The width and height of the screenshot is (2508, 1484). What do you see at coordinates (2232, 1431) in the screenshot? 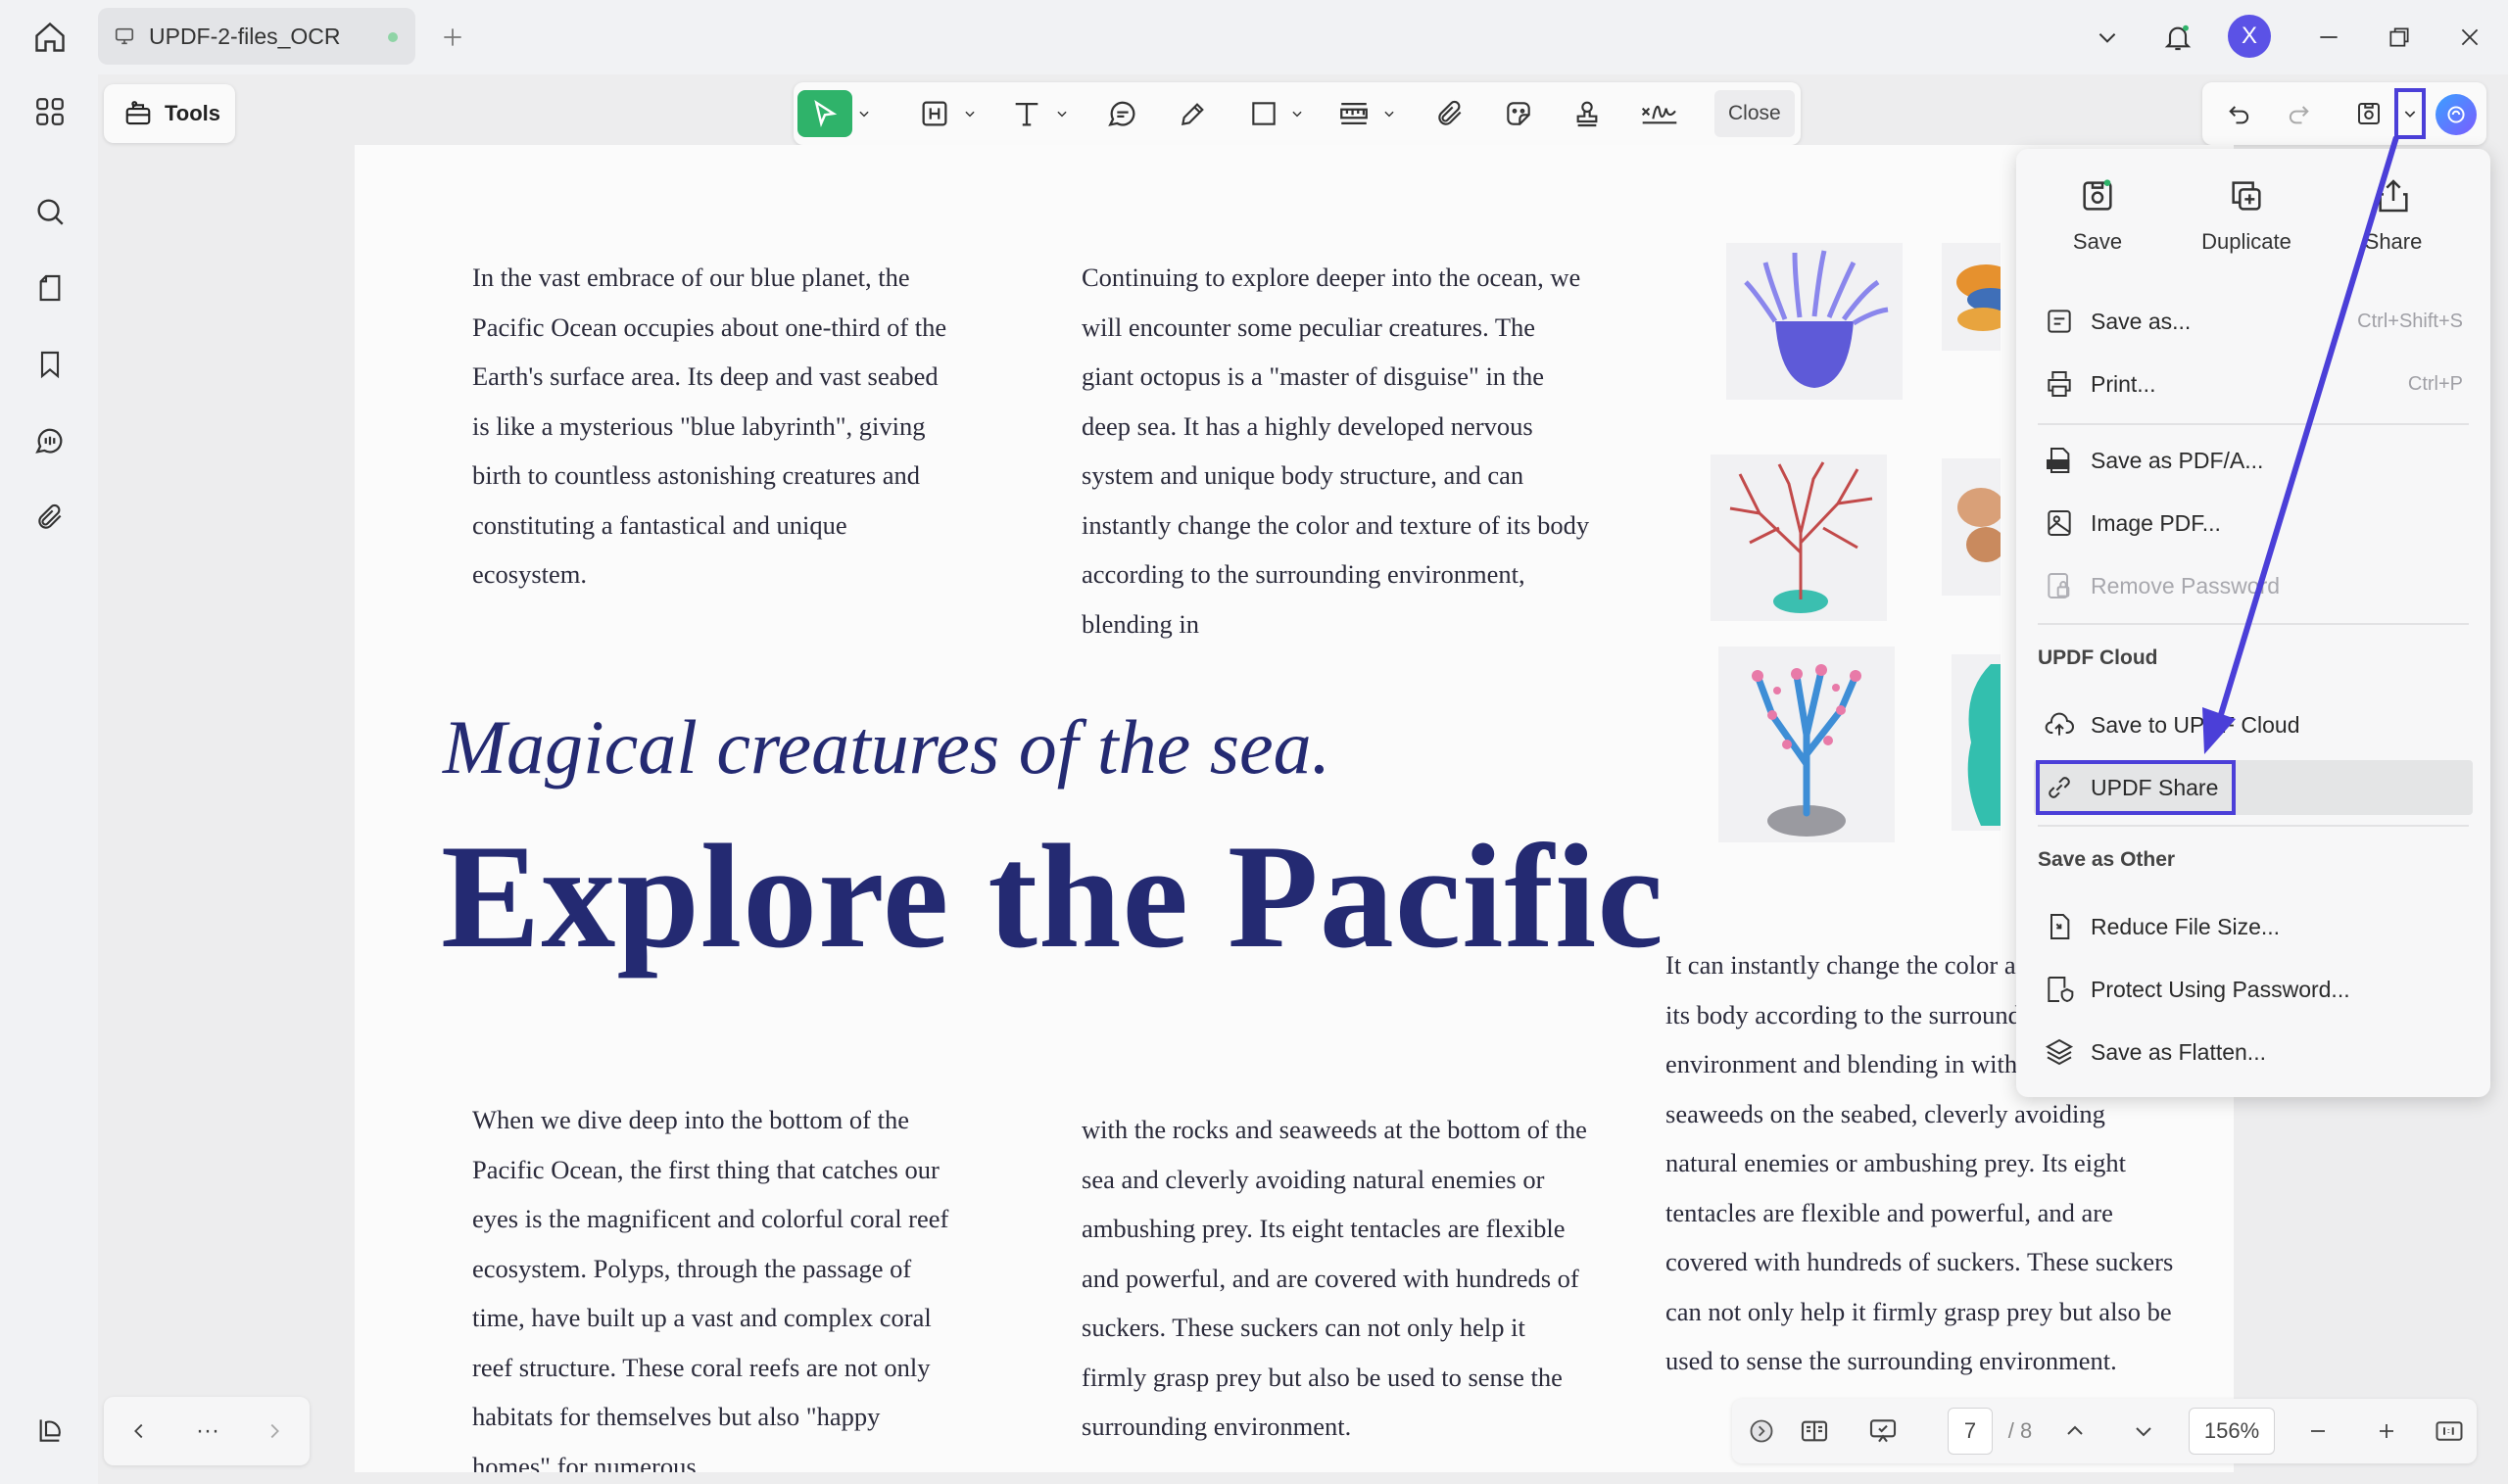
I see `zoom-level-field: 156%` at bounding box center [2232, 1431].